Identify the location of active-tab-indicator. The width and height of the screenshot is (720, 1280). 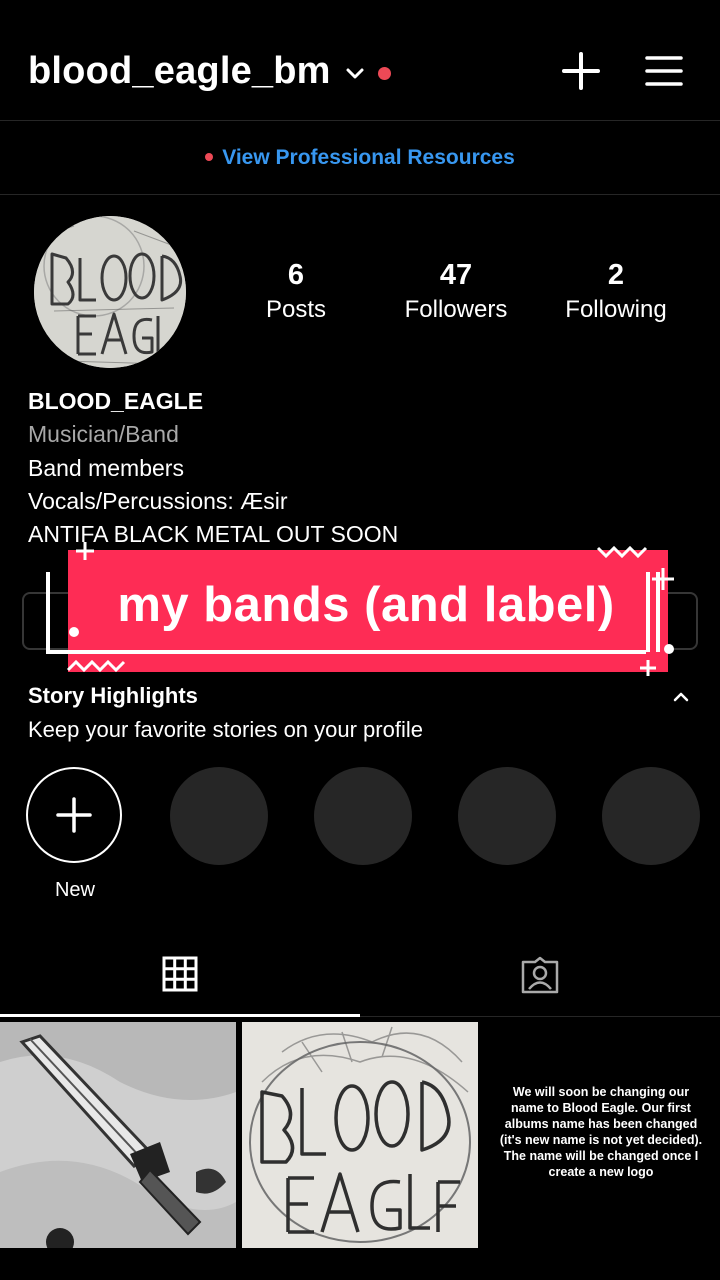
(180, 1015).